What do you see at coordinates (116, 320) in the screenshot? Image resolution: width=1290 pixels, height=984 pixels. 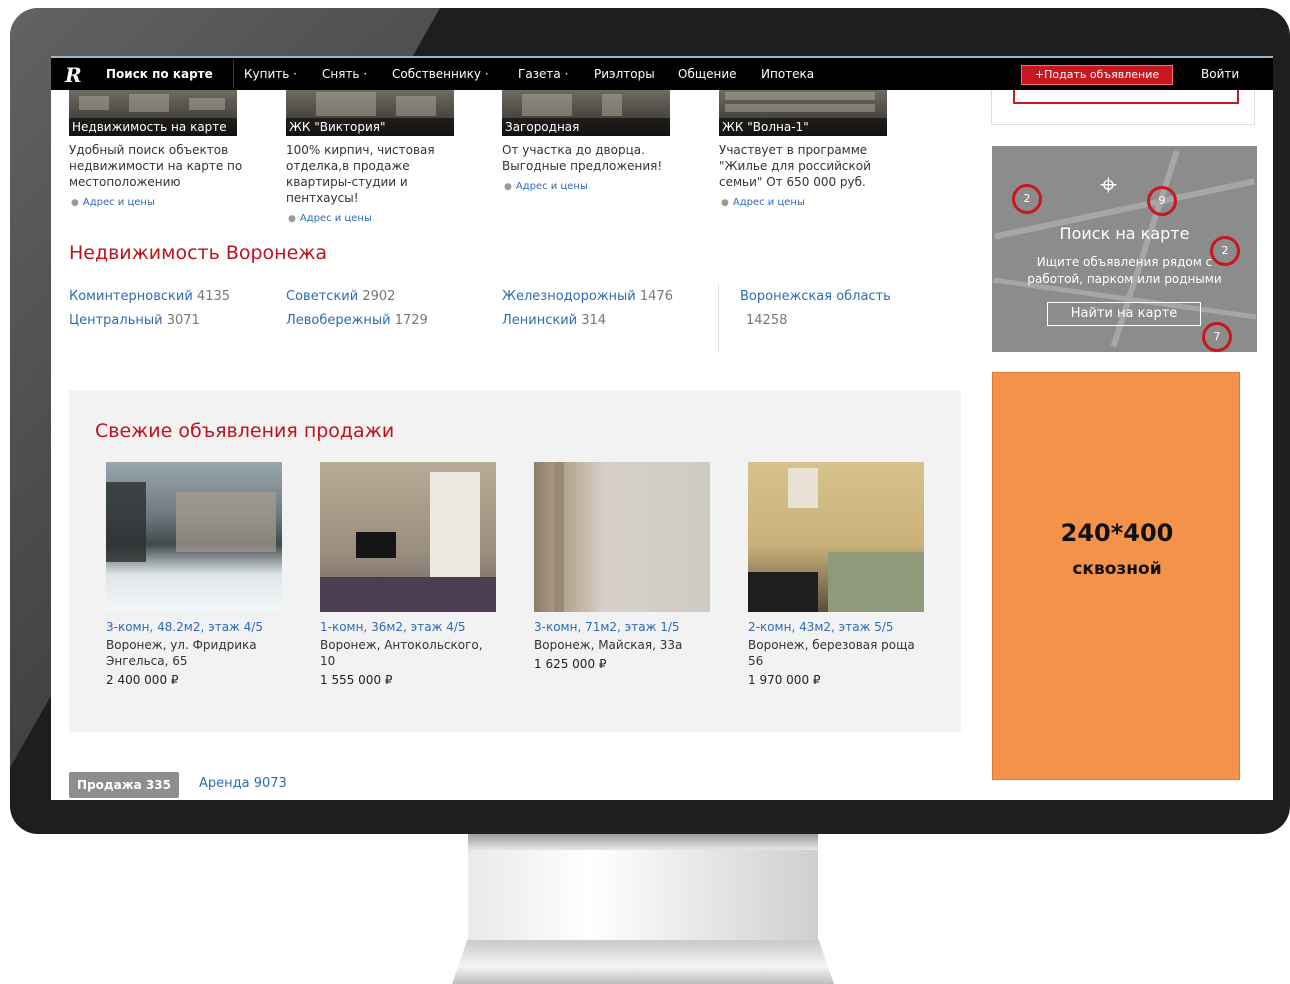 I see `district-name: Центральный` at bounding box center [116, 320].